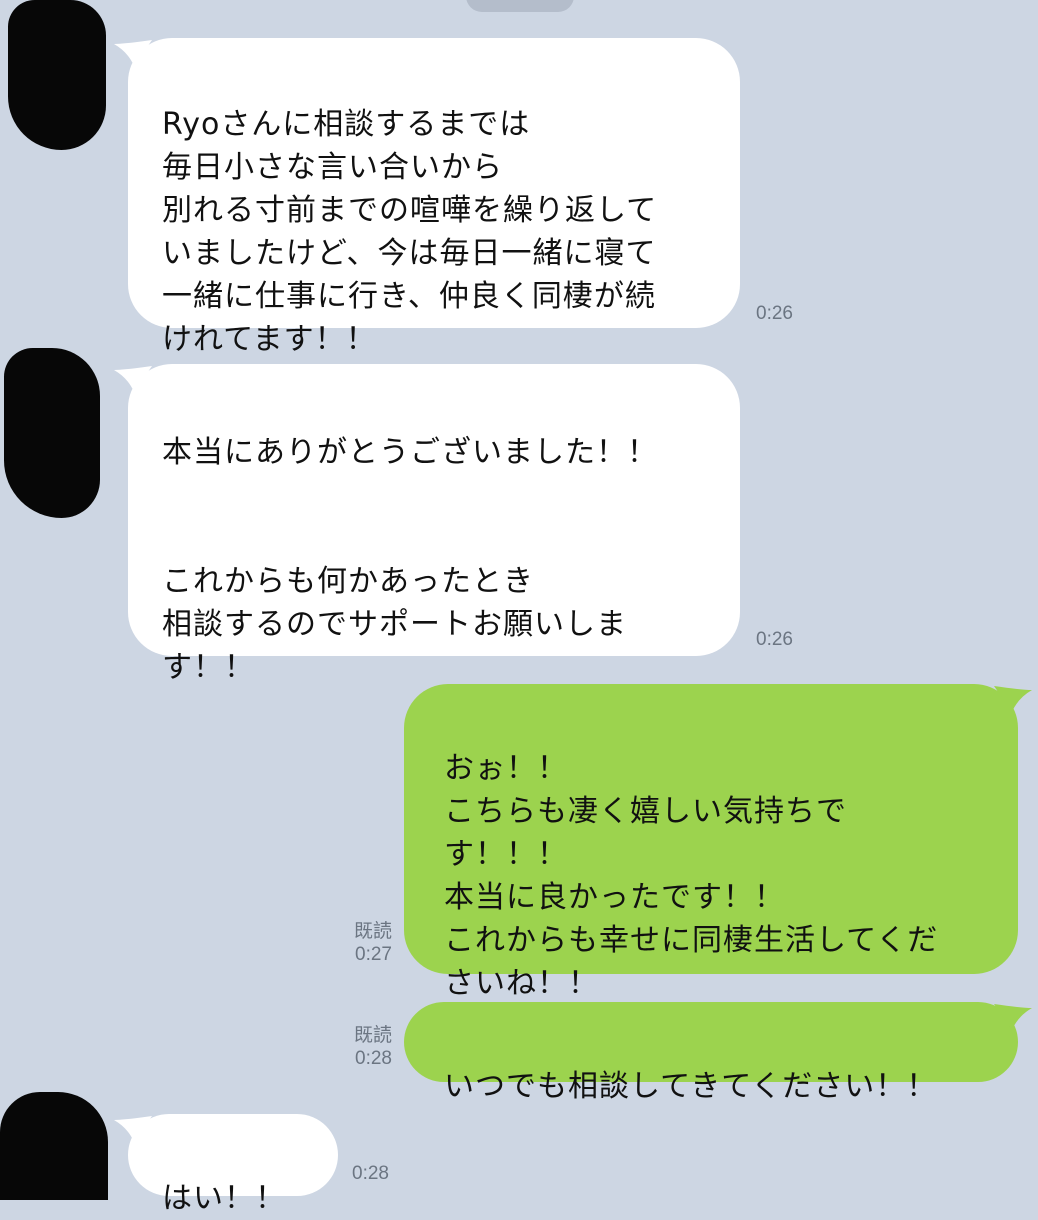 This screenshot has width=1038, height=1220. Describe the element at coordinates (520, 6) in the screenshot. I see `date-separator-pill` at that location.